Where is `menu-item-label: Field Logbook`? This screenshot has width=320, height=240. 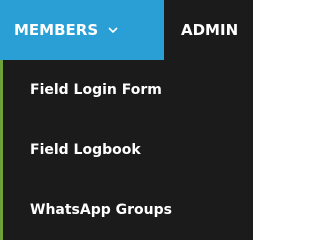 menu-item-label: Field Logbook is located at coordinates (85, 150).